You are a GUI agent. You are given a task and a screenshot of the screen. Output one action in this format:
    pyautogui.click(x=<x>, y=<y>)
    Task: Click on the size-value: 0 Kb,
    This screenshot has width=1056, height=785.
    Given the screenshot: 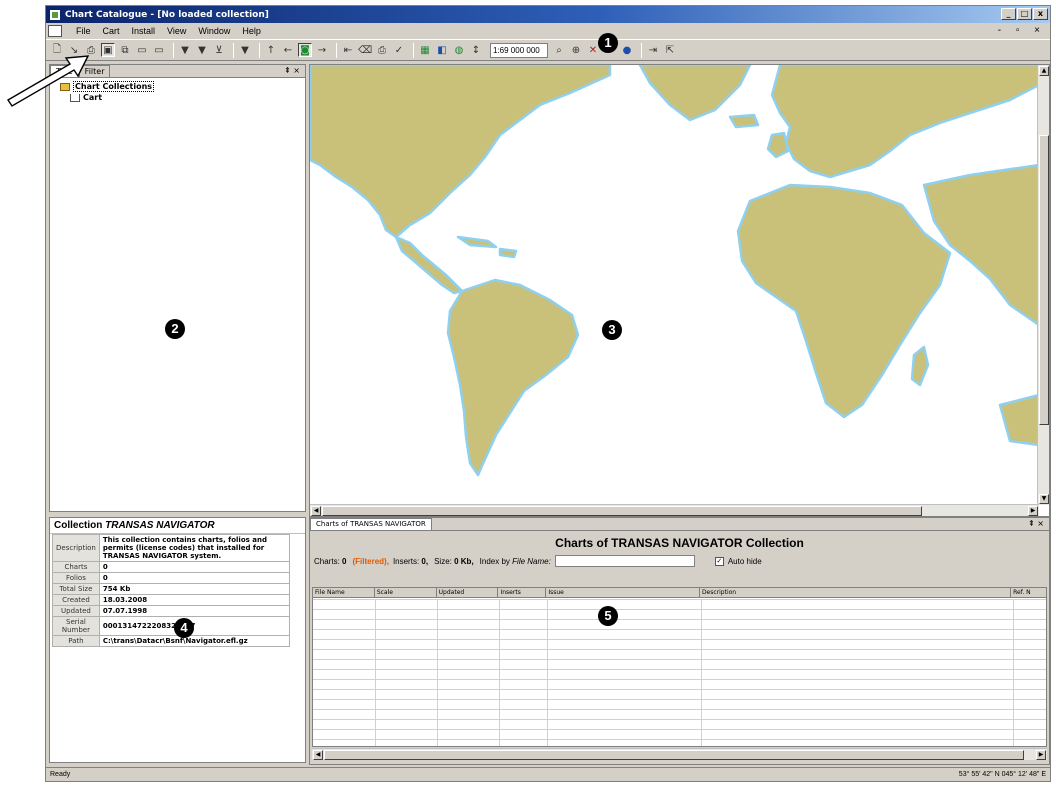 What is the action you would take?
    pyautogui.click(x=464, y=561)
    